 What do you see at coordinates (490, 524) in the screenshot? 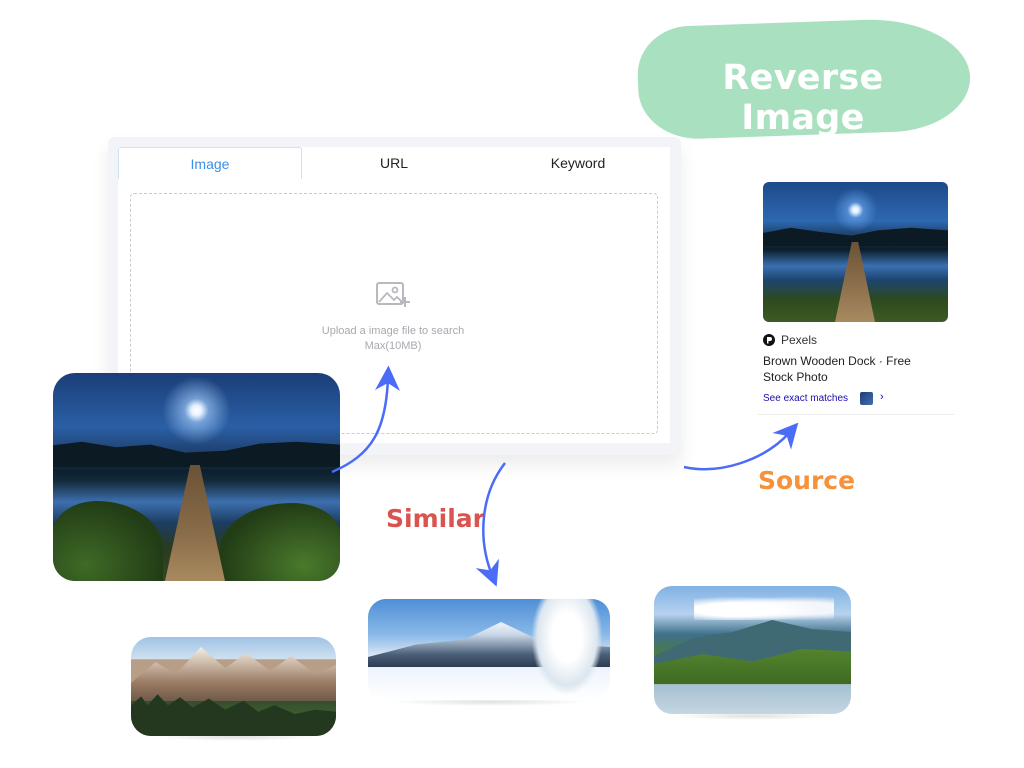
I see `arrow-to-similar` at bounding box center [490, 524].